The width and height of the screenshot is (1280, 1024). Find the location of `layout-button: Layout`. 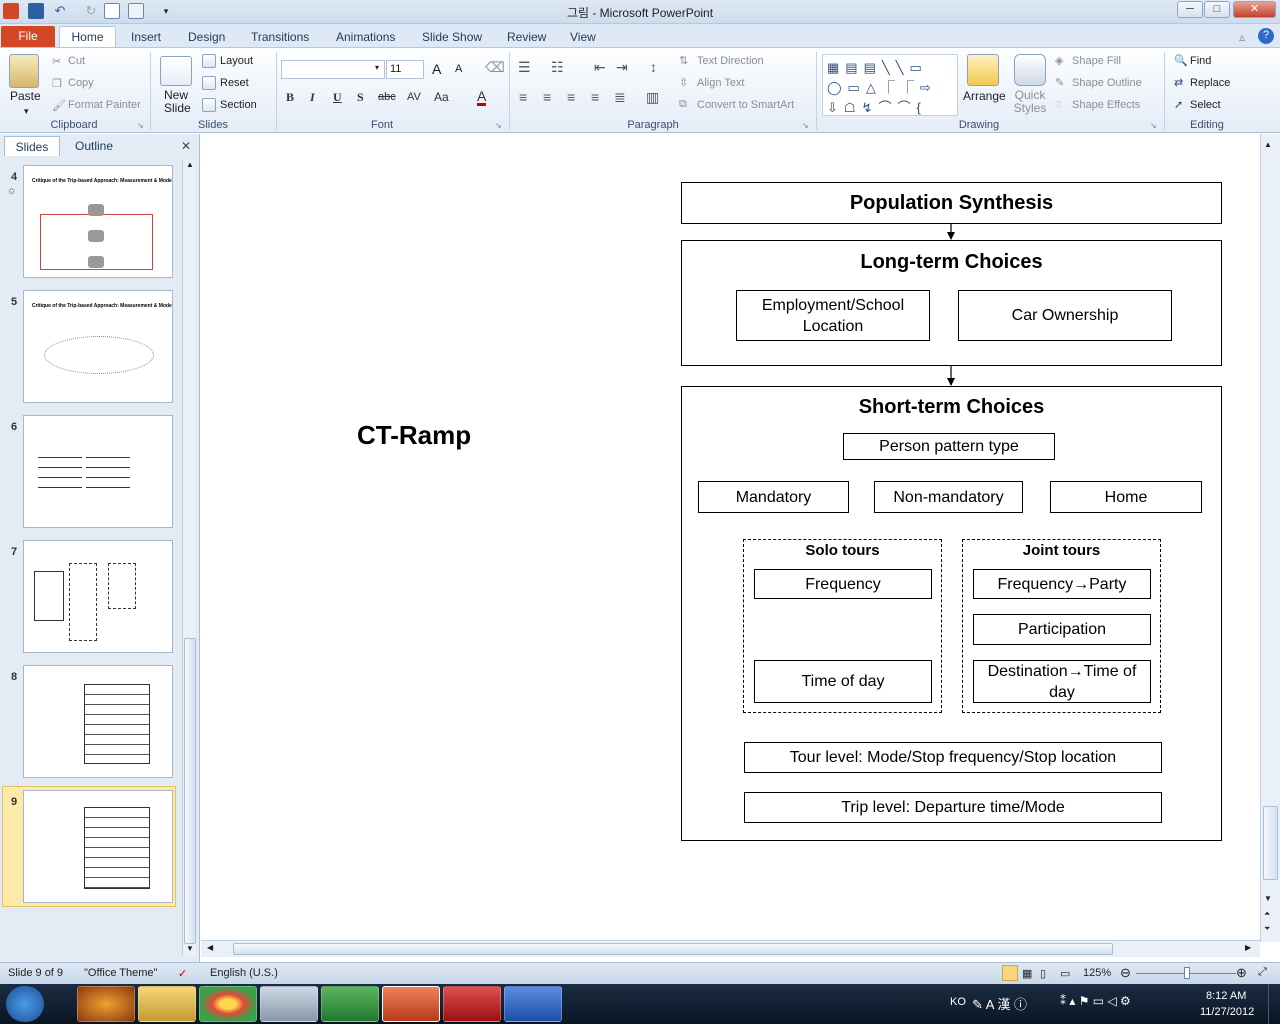

layout-button: Layout is located at coordinates (236, 61).